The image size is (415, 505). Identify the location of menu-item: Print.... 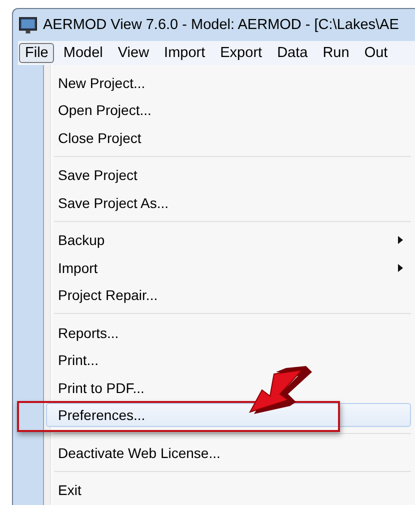
(228, 360).